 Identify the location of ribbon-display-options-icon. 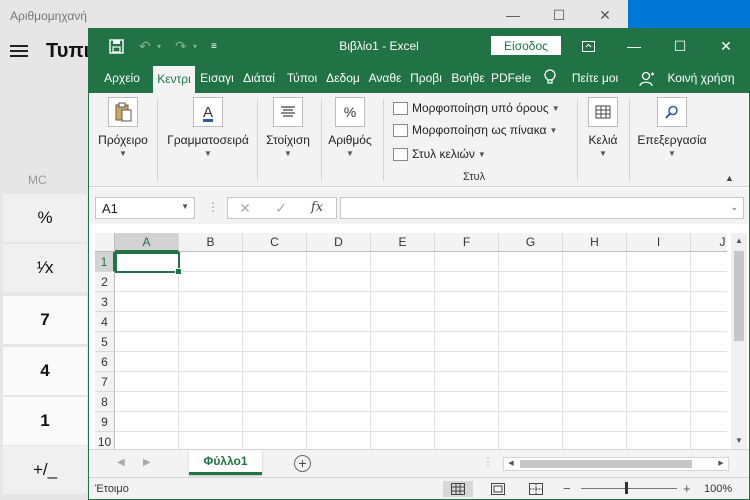
(588, 46).